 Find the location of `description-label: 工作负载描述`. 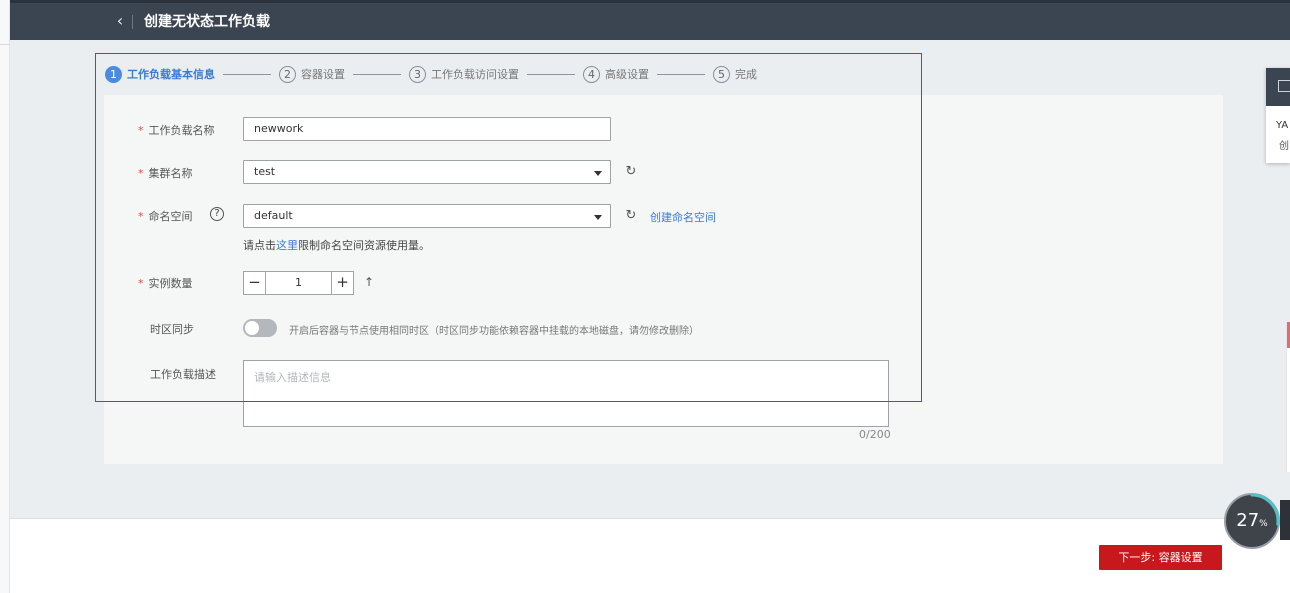

description-label: 工作负载描述 is located at coordinates (183, 374).